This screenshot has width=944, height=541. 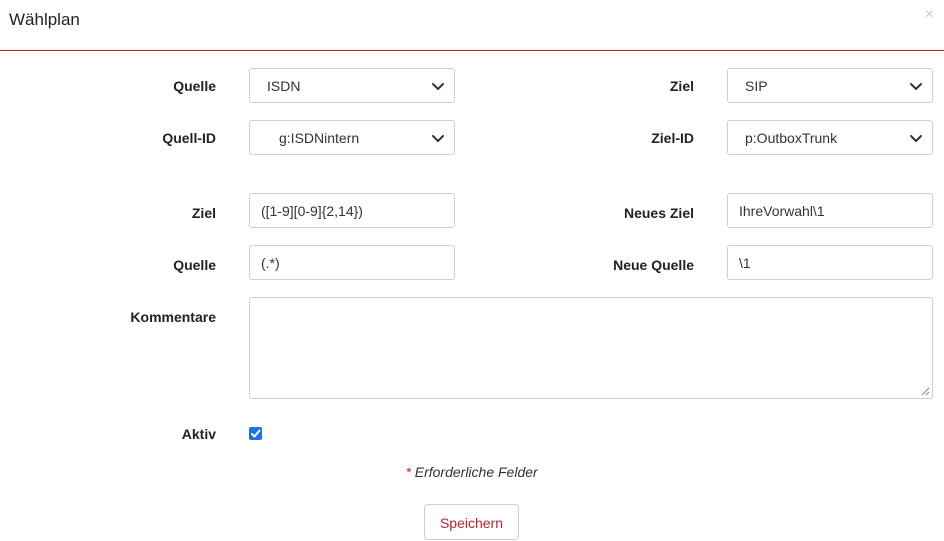 What do you see at coordinates (409, 472) in the screenshot?
I see `required-star: *` at bounding box center [409, 472].